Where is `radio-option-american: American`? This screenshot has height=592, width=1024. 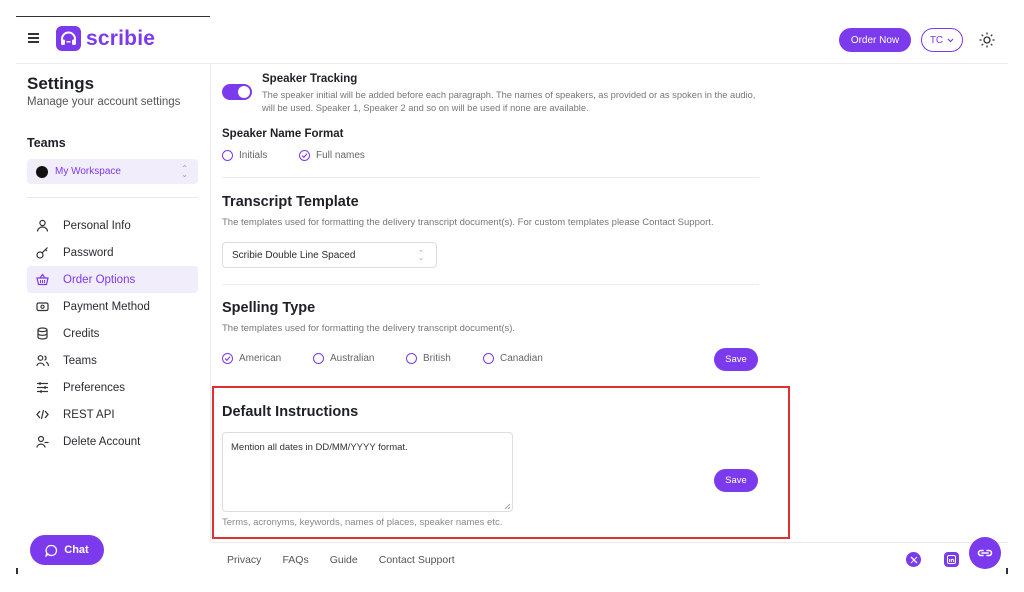
radio-option-american: American is located at coordinates (251, 358).